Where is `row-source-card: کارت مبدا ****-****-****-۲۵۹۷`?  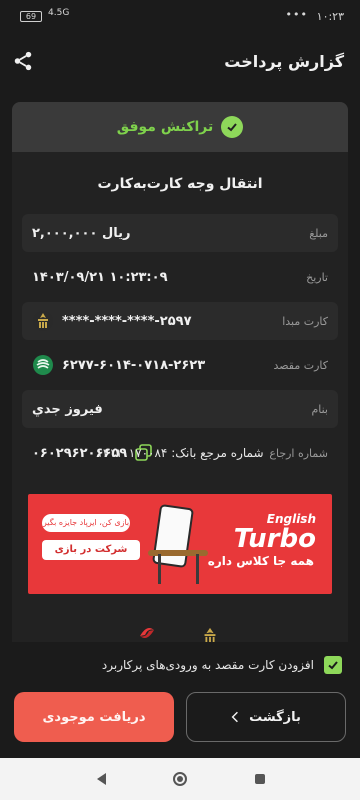 row-source-card: کارت مبدا ****-****-****-۲۵۹۷ is located at coordinates (180, 321).